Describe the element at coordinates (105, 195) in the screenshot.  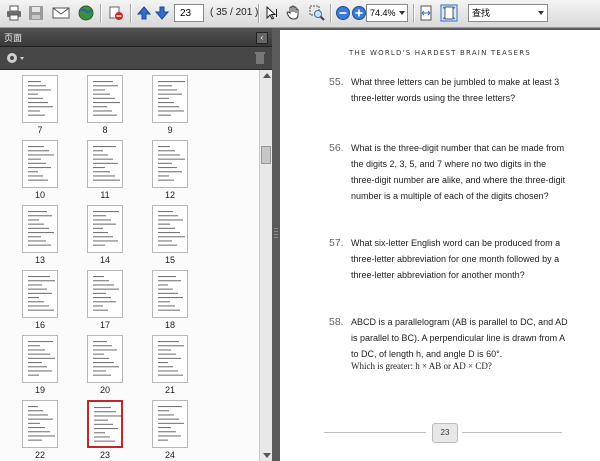
I see `page-thumbnail-label: 11` at that location.